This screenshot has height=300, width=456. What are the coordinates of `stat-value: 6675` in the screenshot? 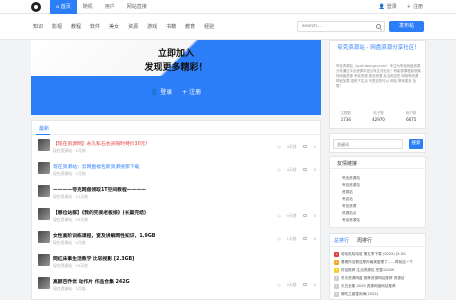 It's located at (411, 119).